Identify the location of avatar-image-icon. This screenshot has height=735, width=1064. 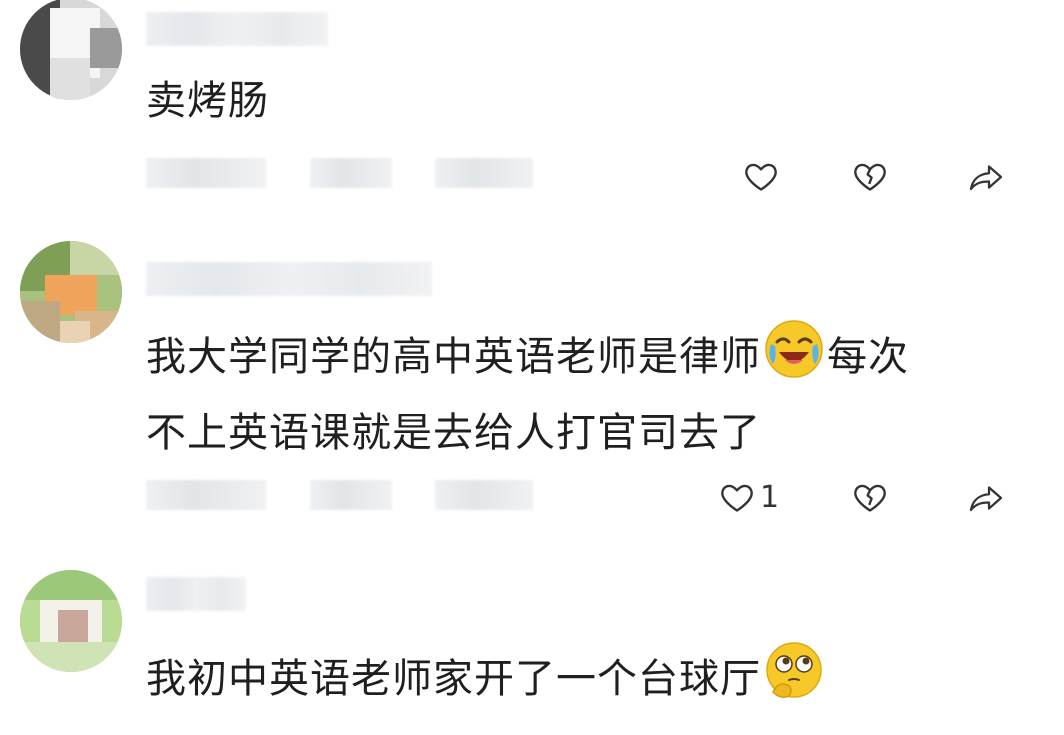
(71, 621).